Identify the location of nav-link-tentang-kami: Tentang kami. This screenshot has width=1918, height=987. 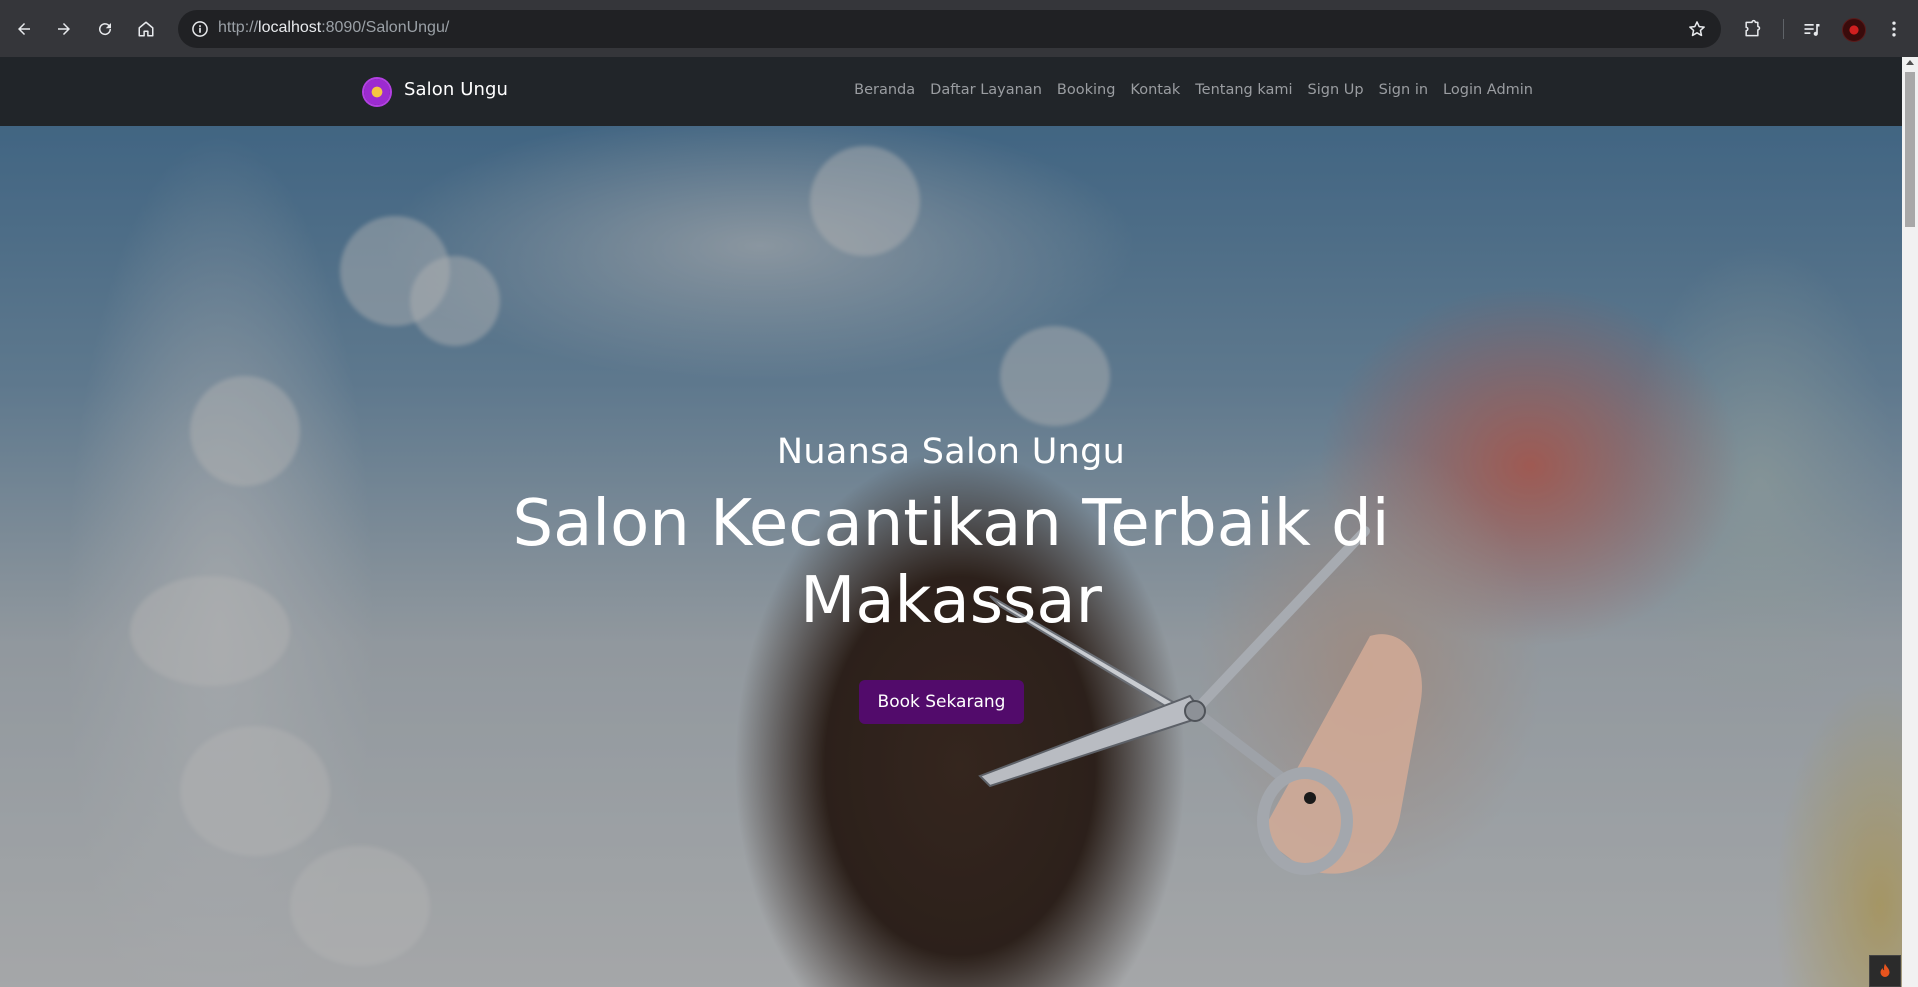
(1243, 90).